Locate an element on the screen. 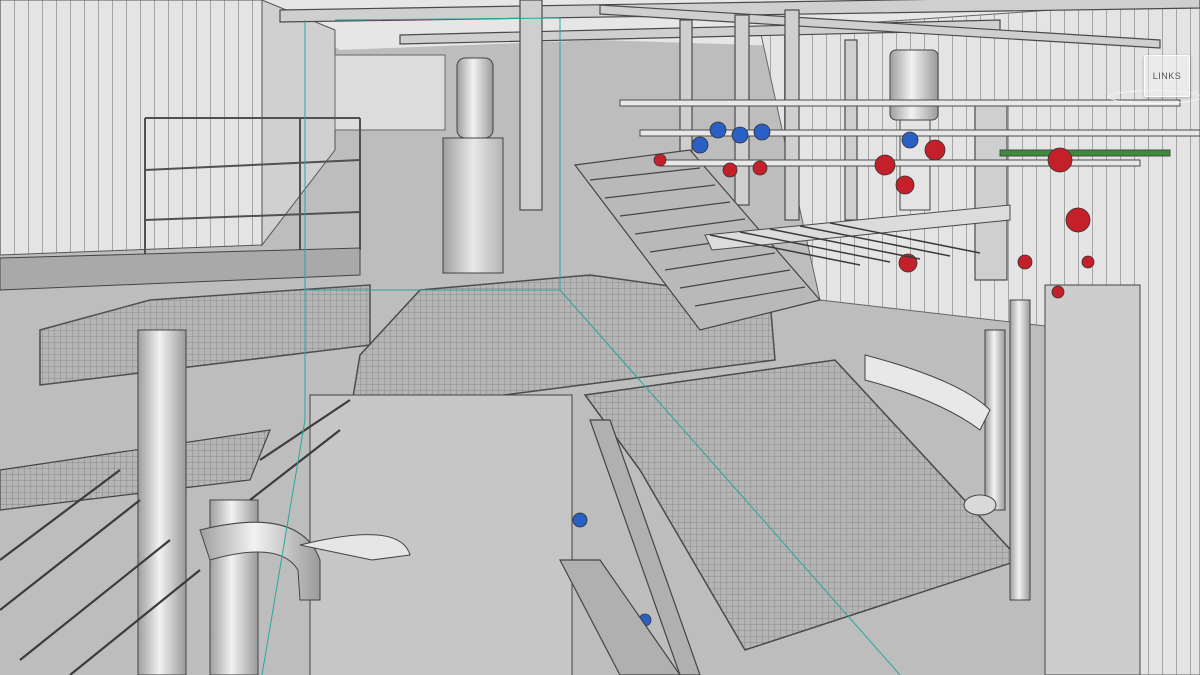 The width and height of the screenshot is (1200, 675). large-vessel is located at coordinates (441, 534).